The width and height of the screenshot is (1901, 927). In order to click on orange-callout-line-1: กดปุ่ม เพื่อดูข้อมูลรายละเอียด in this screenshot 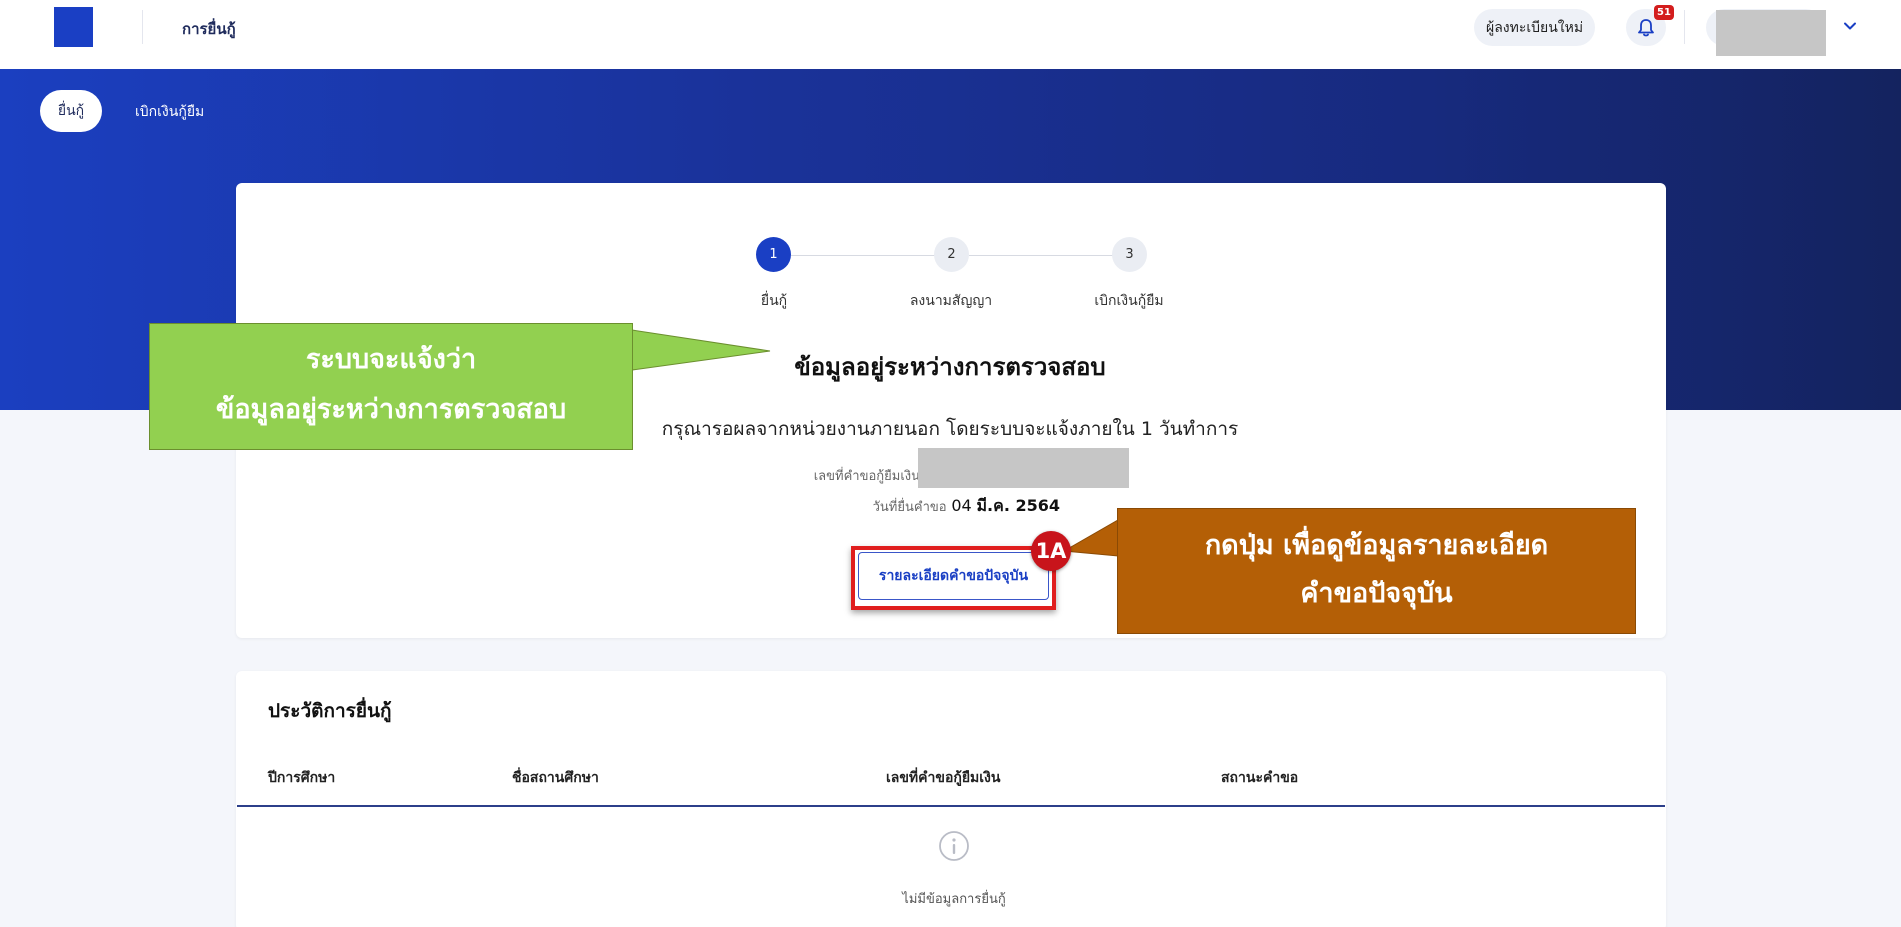, I will do `click(1376, 545)`.